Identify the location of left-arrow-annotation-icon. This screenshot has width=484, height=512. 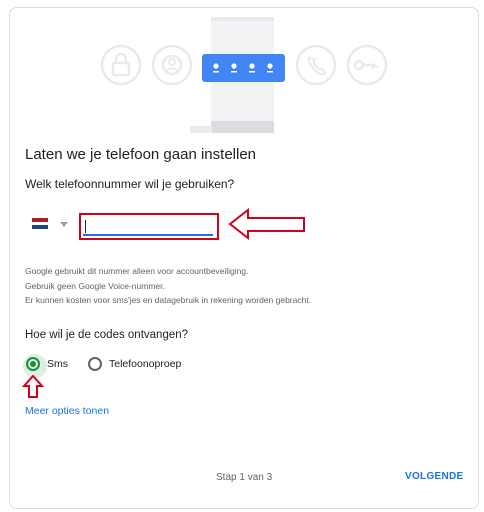
(266, 224).